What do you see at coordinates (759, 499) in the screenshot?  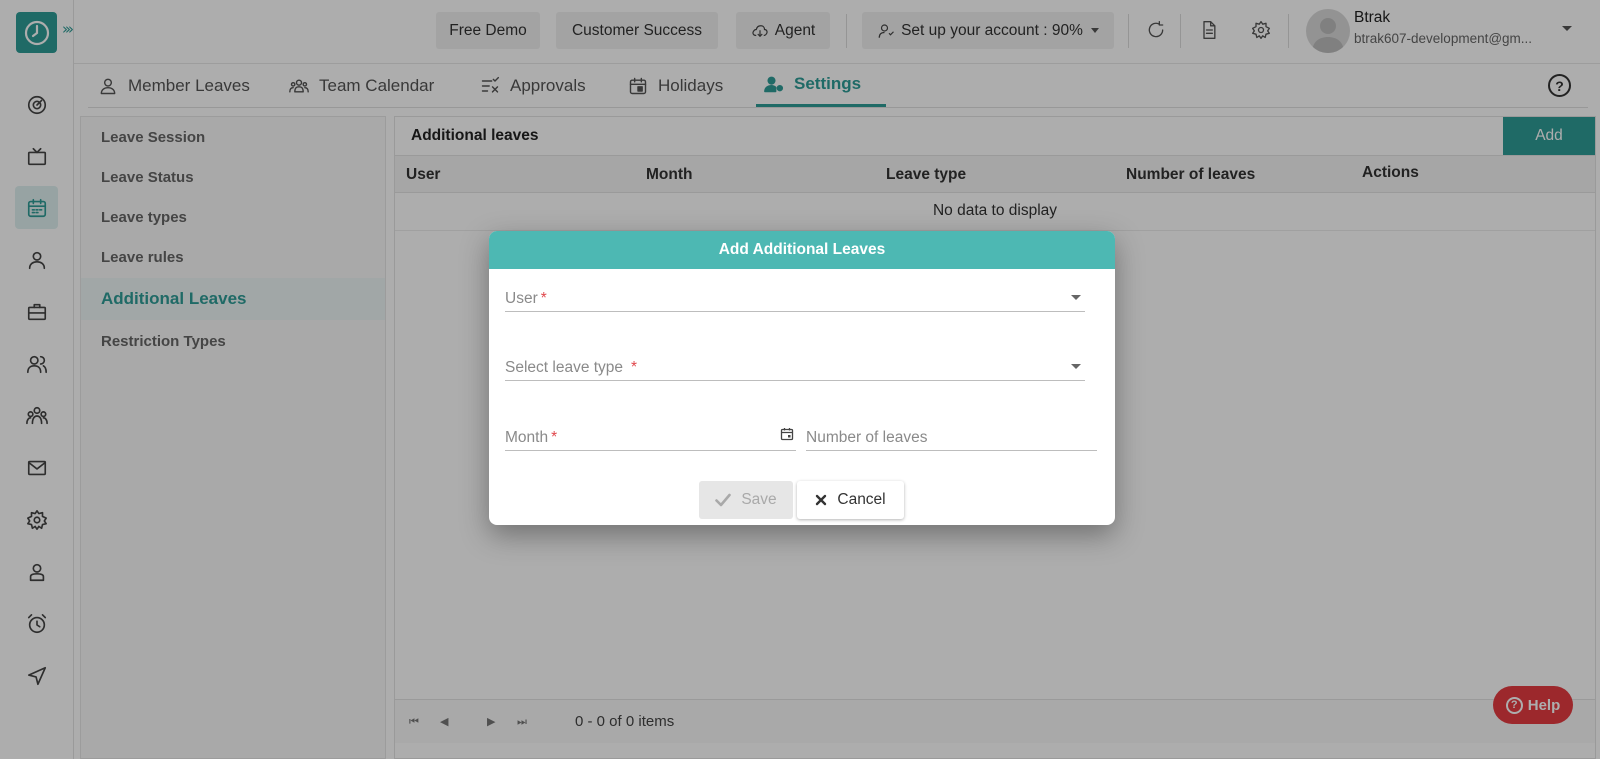 I see `save-label: Save` at bounding box center [759, 499].